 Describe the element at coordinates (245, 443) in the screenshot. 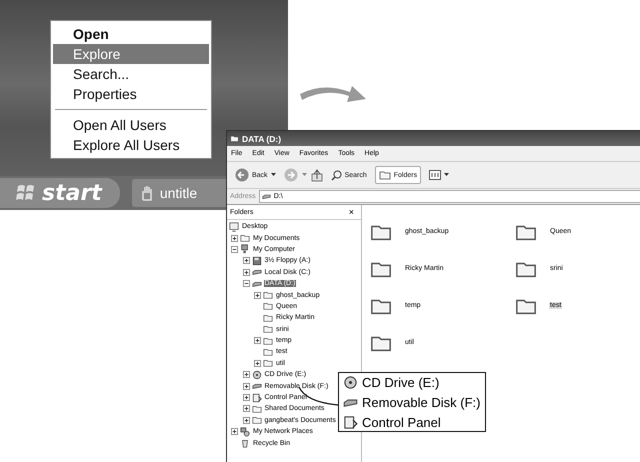

I see `recycle-bin-icon` at that location.